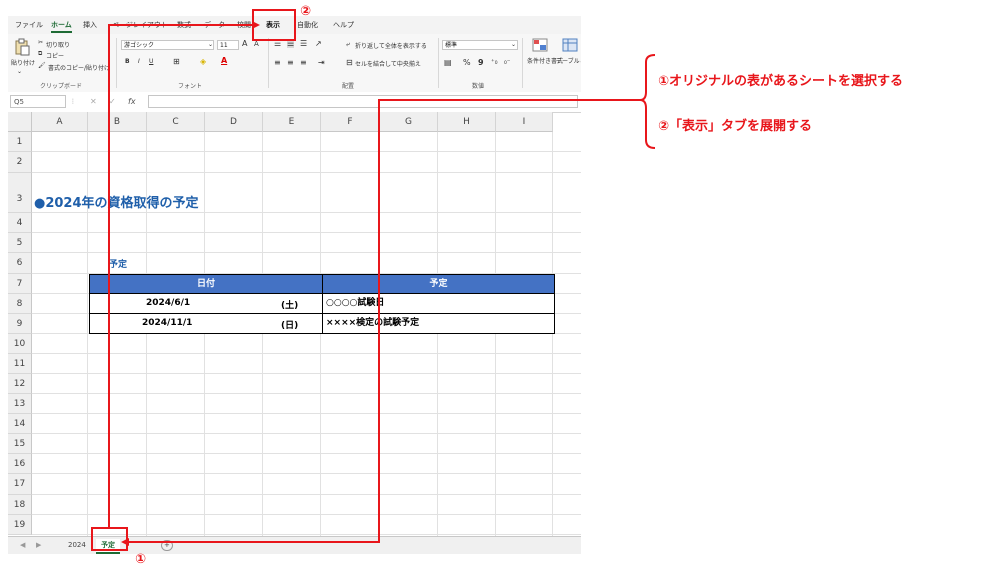  What do you see at coordinates (438, 284) in the screenshot?
I see `table-header-plan: 予定` at bounding box center [438, 284].